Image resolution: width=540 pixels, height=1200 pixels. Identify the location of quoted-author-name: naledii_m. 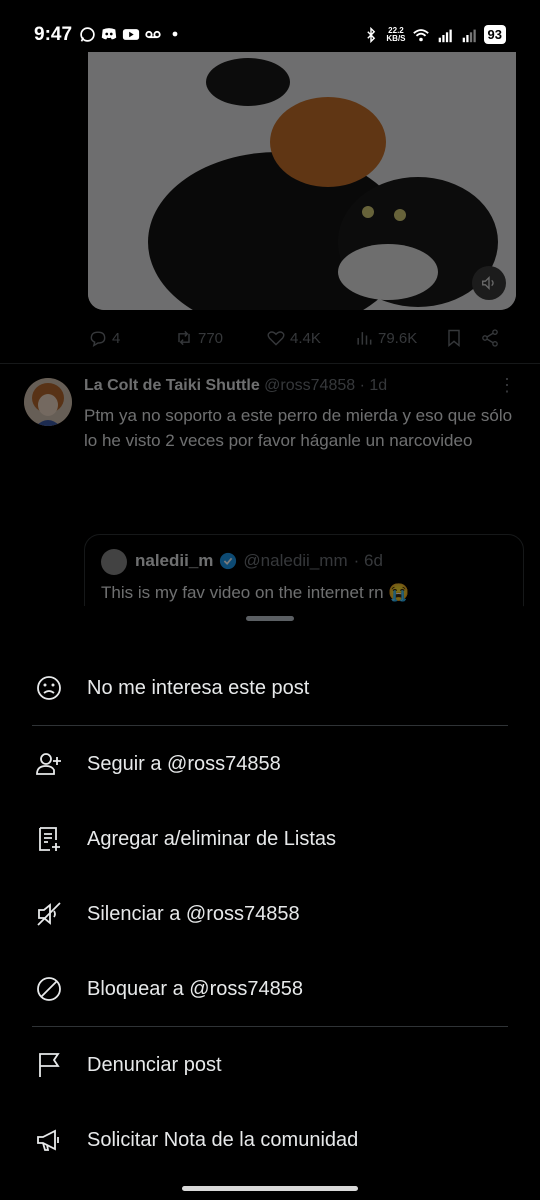
(174, 560).